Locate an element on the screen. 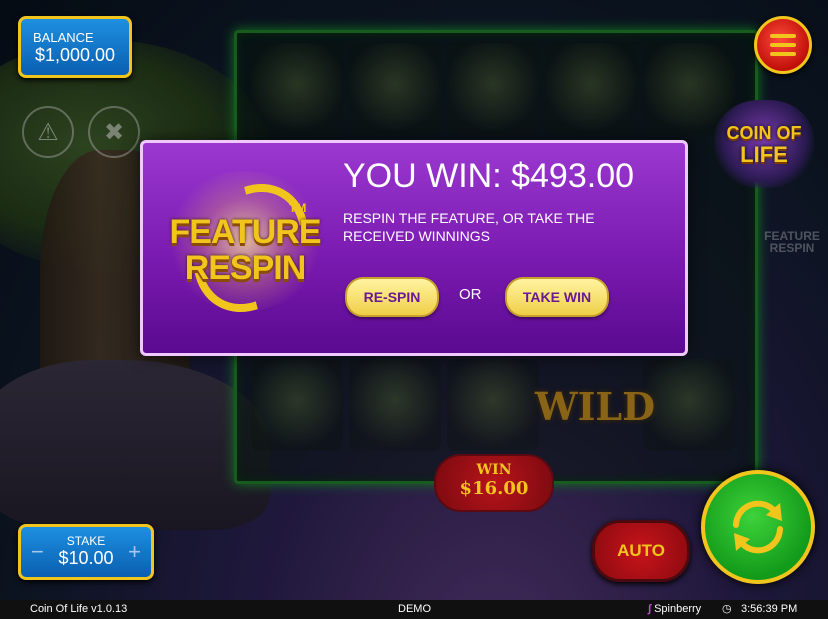  brand-logo: ∫ Spinberry is located at coordinates (674, 609).